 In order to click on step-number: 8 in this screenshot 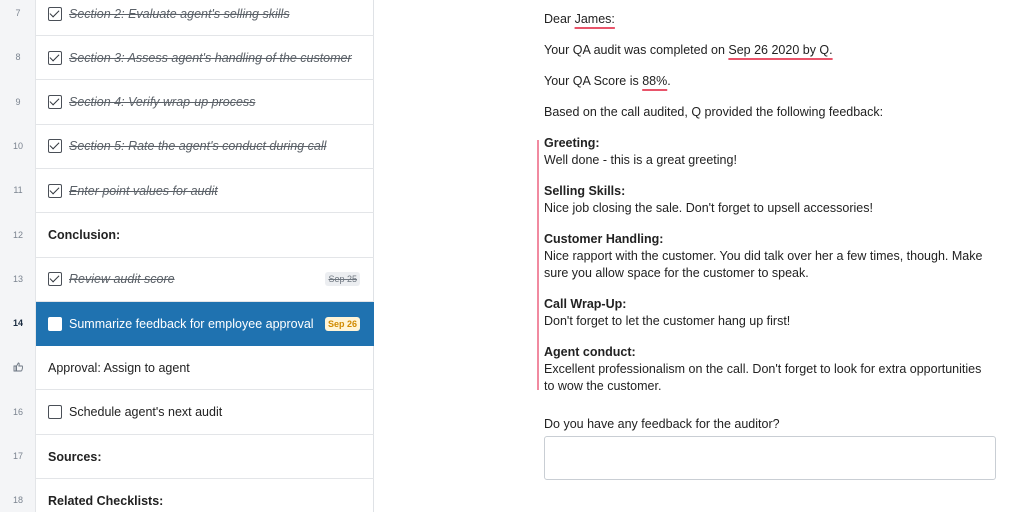, I will do `click(18, 57)`.